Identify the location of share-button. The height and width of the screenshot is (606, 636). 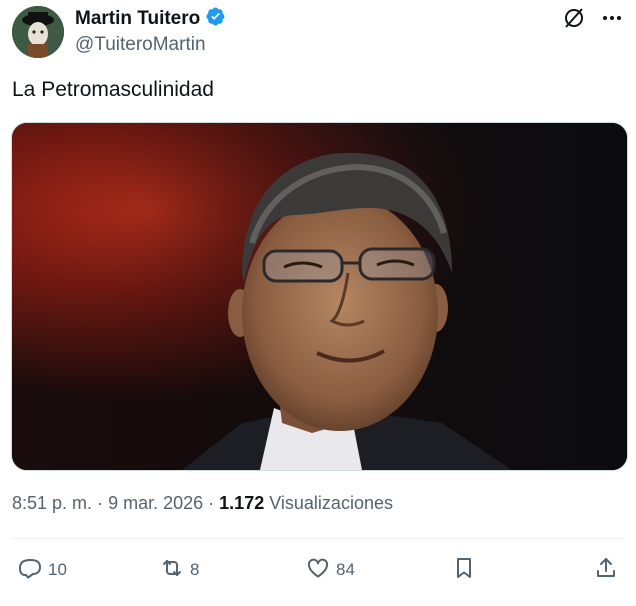
(606, 570).